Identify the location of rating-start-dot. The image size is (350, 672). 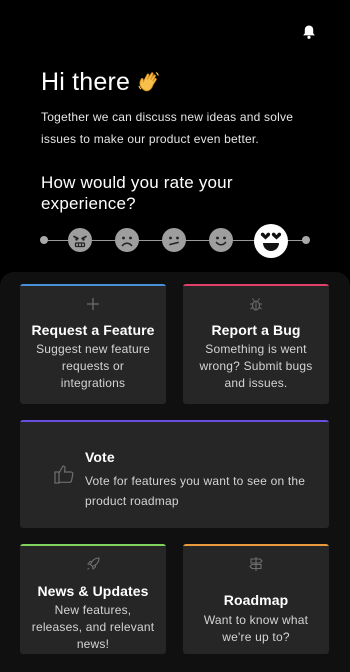
(44, 240).